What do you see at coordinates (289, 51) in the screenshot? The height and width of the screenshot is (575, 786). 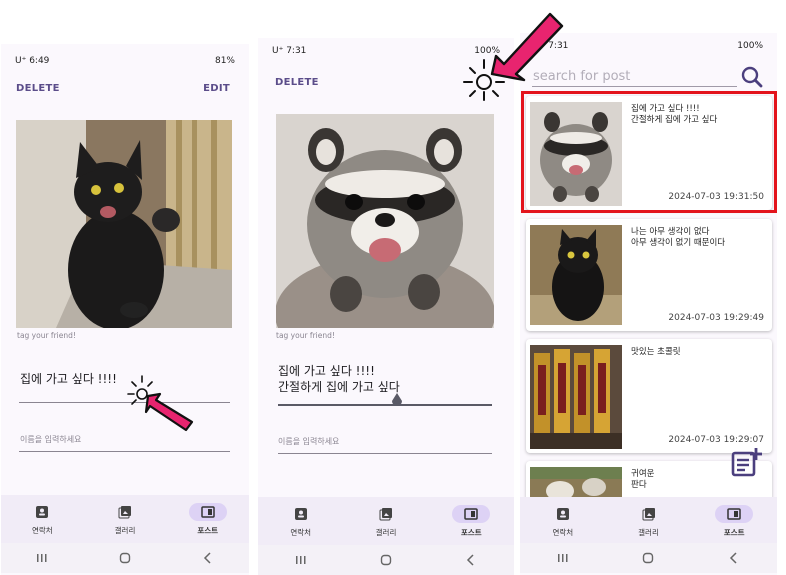 I see `status-time: U⁺ 7:31` at bounding box center [289, 51].